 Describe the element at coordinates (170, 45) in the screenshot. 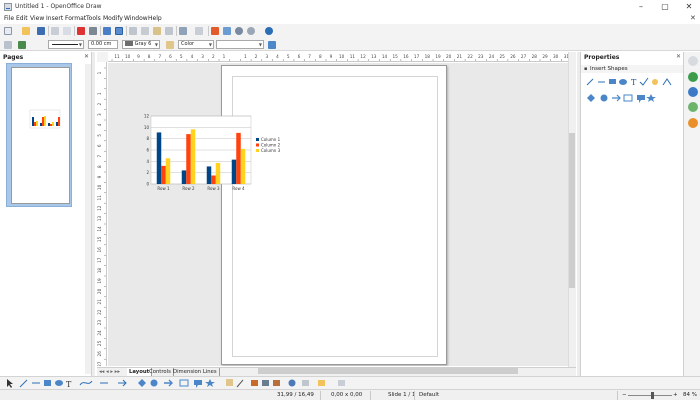

I see `area-icon` at that location.